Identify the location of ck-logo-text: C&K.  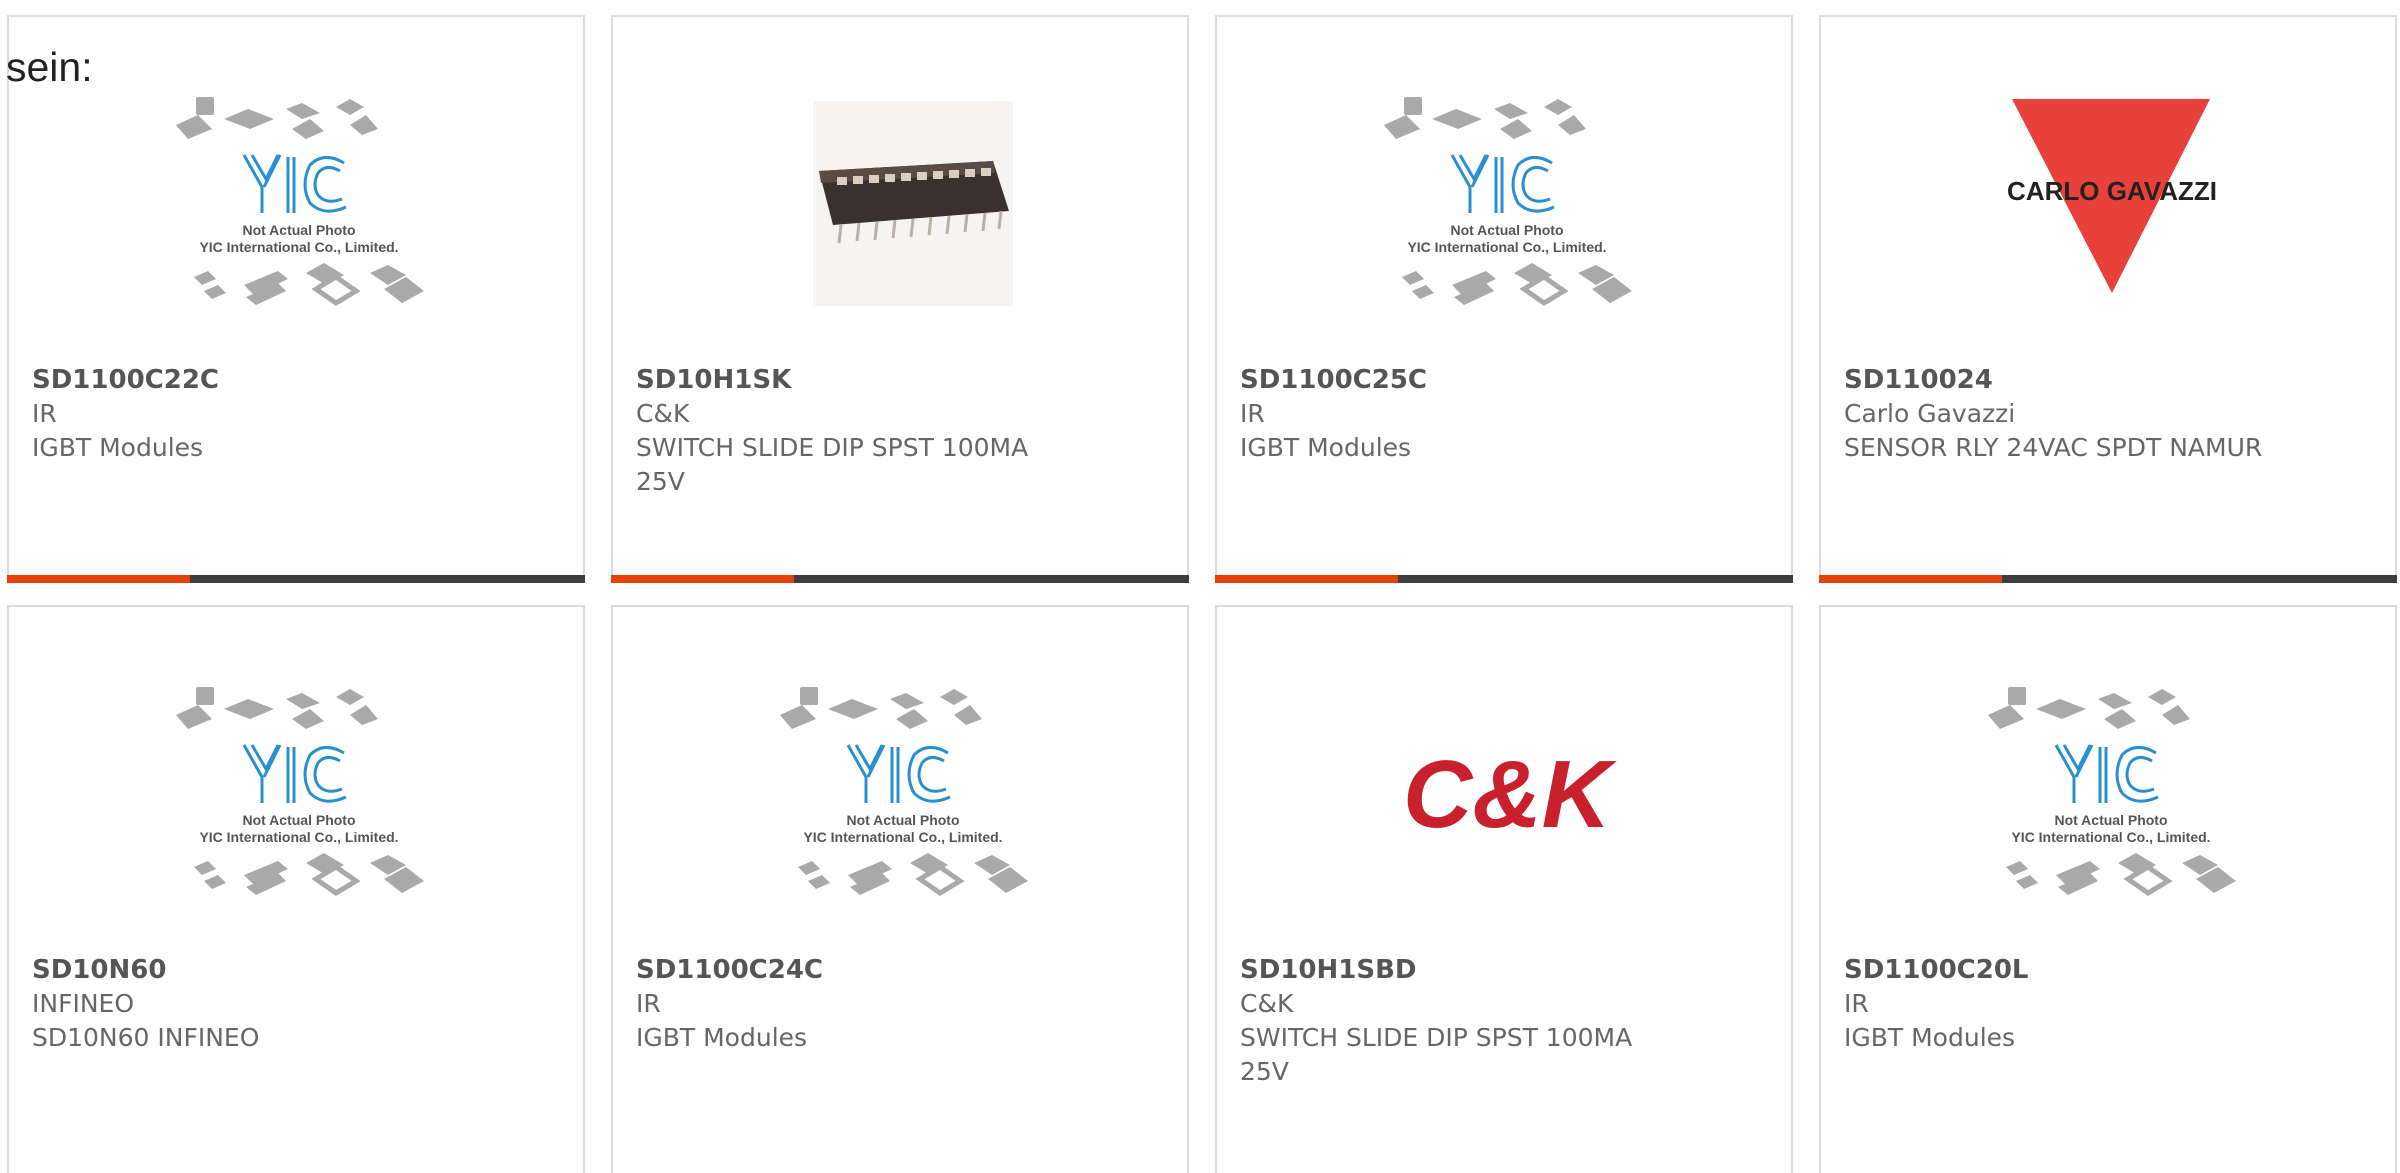
(1510, 794).